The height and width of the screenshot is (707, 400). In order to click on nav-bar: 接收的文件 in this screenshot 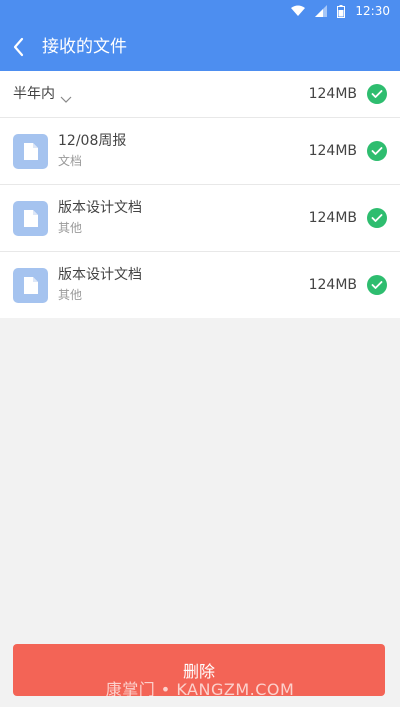, I will do `click(200, 47)`.